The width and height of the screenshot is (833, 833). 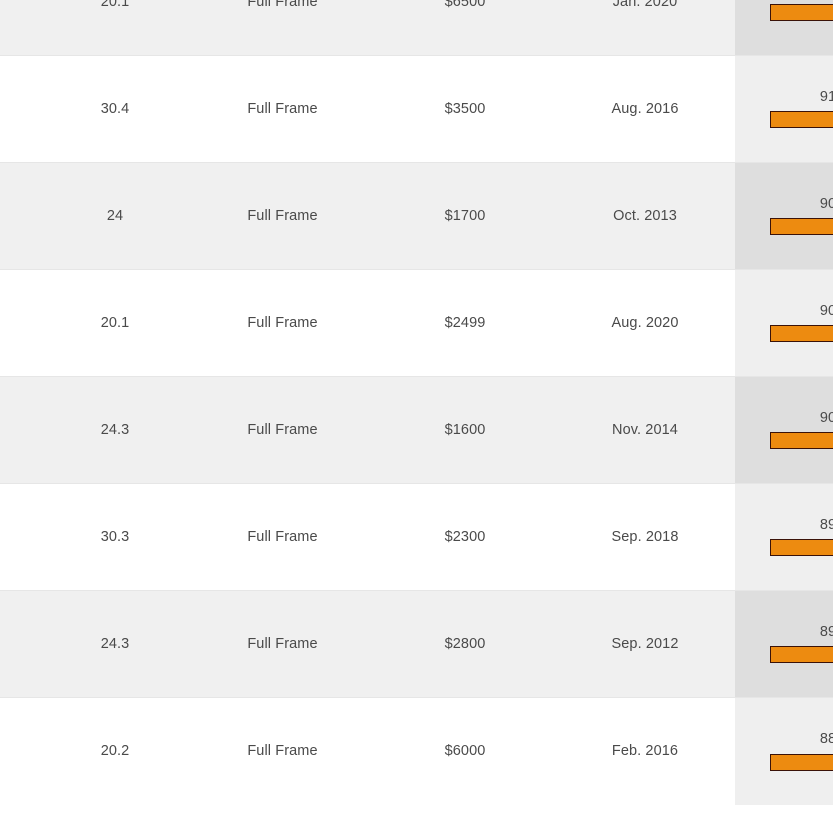 I want to click on cell-model: Mark II, so click(x=20, y=751).